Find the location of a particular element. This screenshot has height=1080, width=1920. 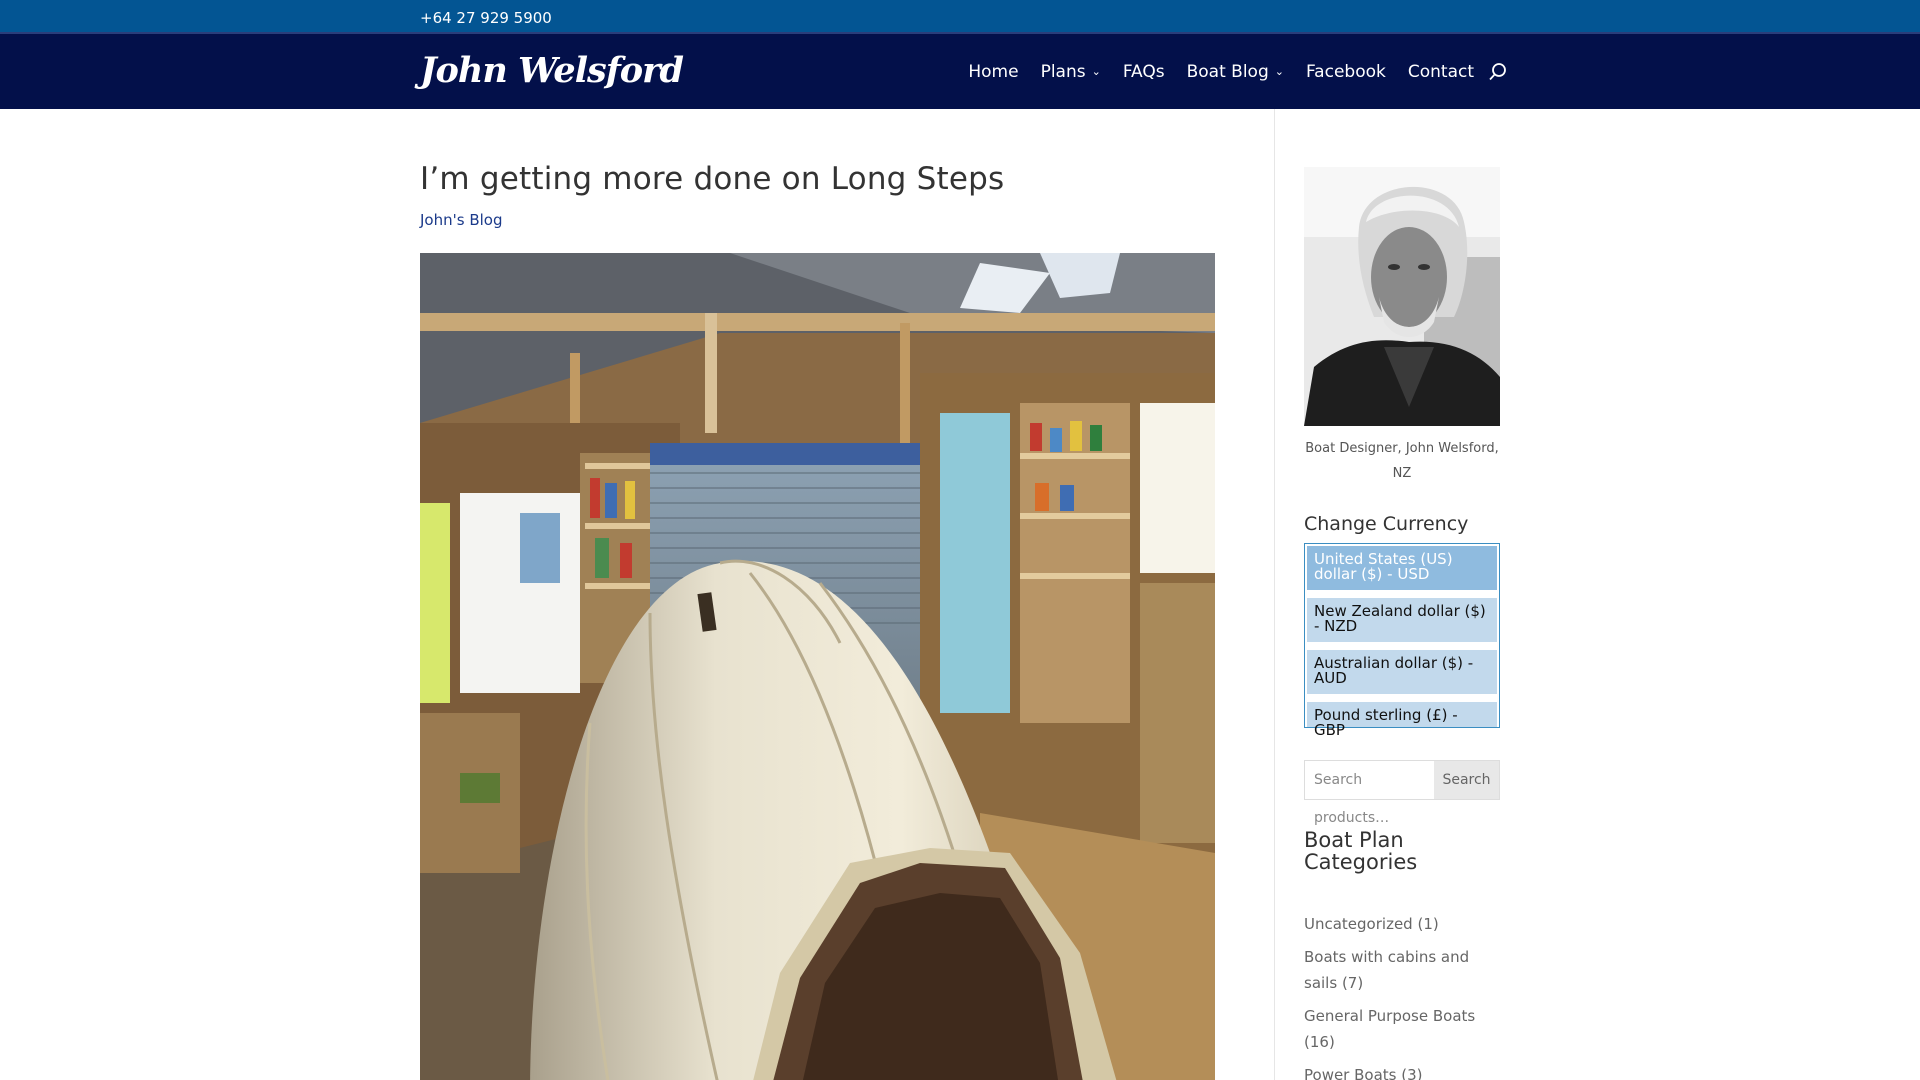

nav-item-contact: Contact is located at coordinates (1441, 72).